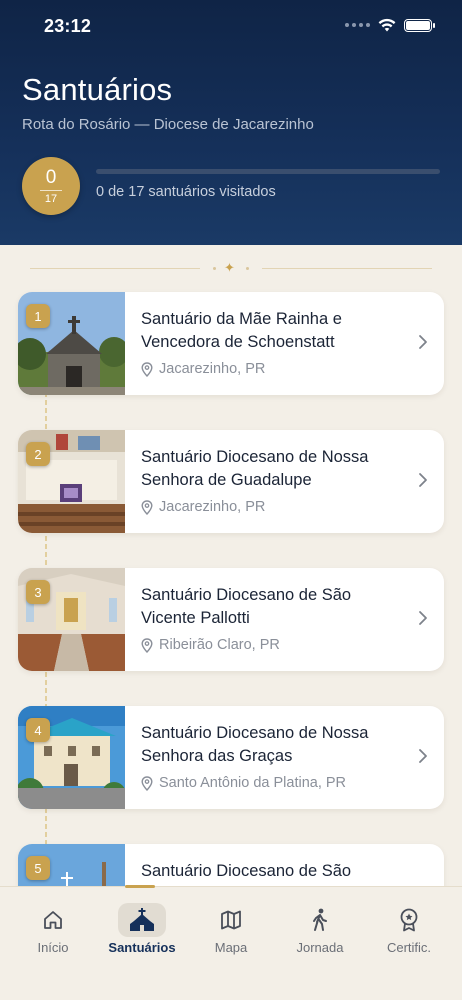  What do you see at coordinates (53, 947) in the screenshot?
I see `tab-label: Início` at bounding box center [53, 947].